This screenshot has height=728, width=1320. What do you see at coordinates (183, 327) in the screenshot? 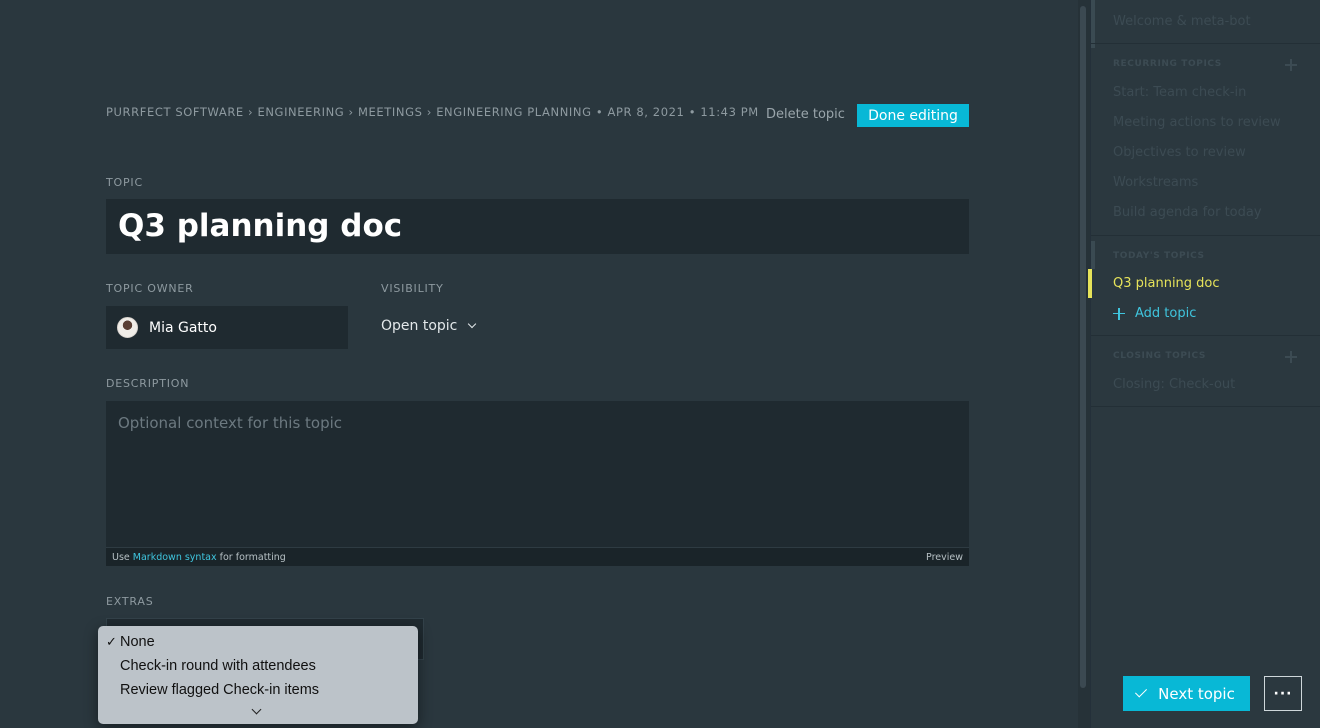
I see `owner-name: Mia Gatto` at bounding box center [183, 327].